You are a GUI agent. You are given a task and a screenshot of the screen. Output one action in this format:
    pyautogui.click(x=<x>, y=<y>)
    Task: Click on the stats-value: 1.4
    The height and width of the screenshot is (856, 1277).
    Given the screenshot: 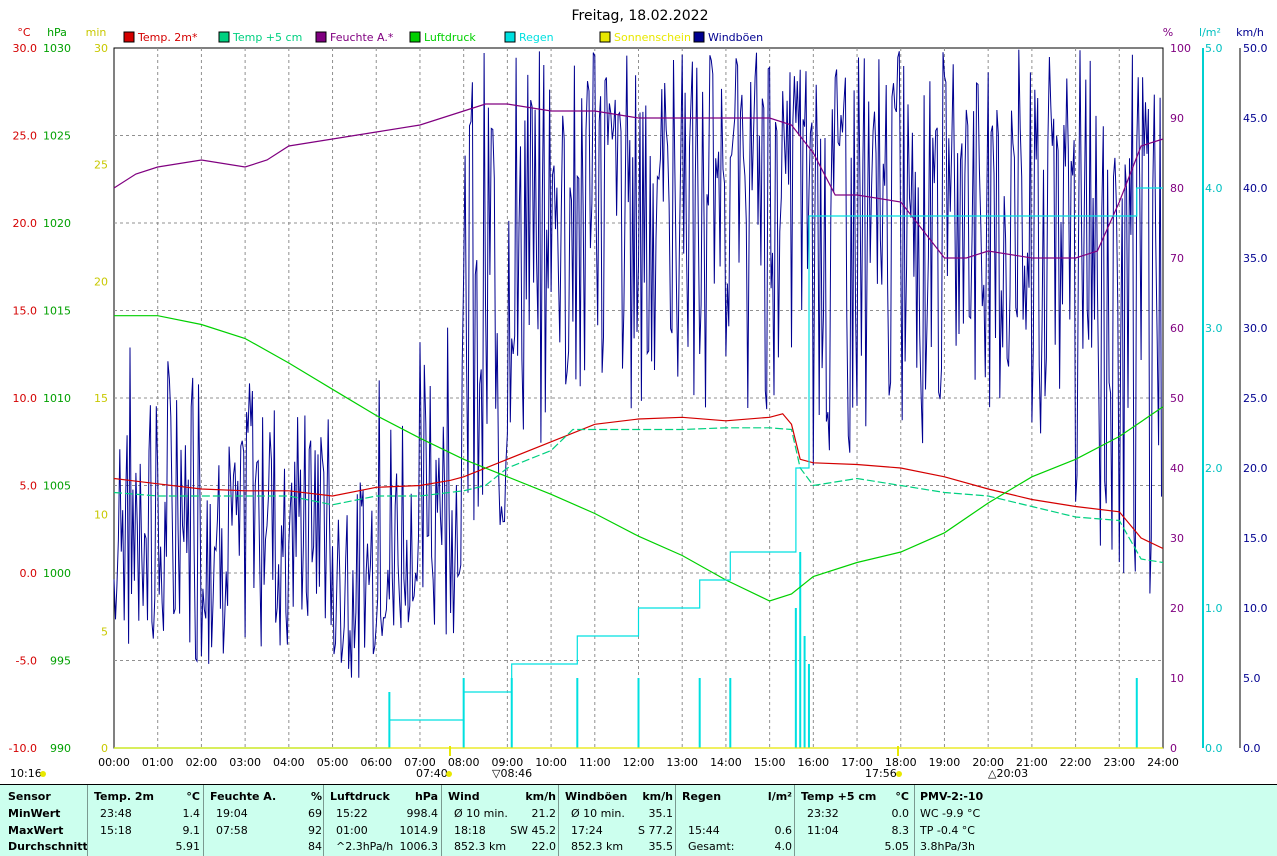 What is the action you would take?
    pyautogui.click(x=191, y=813)
    